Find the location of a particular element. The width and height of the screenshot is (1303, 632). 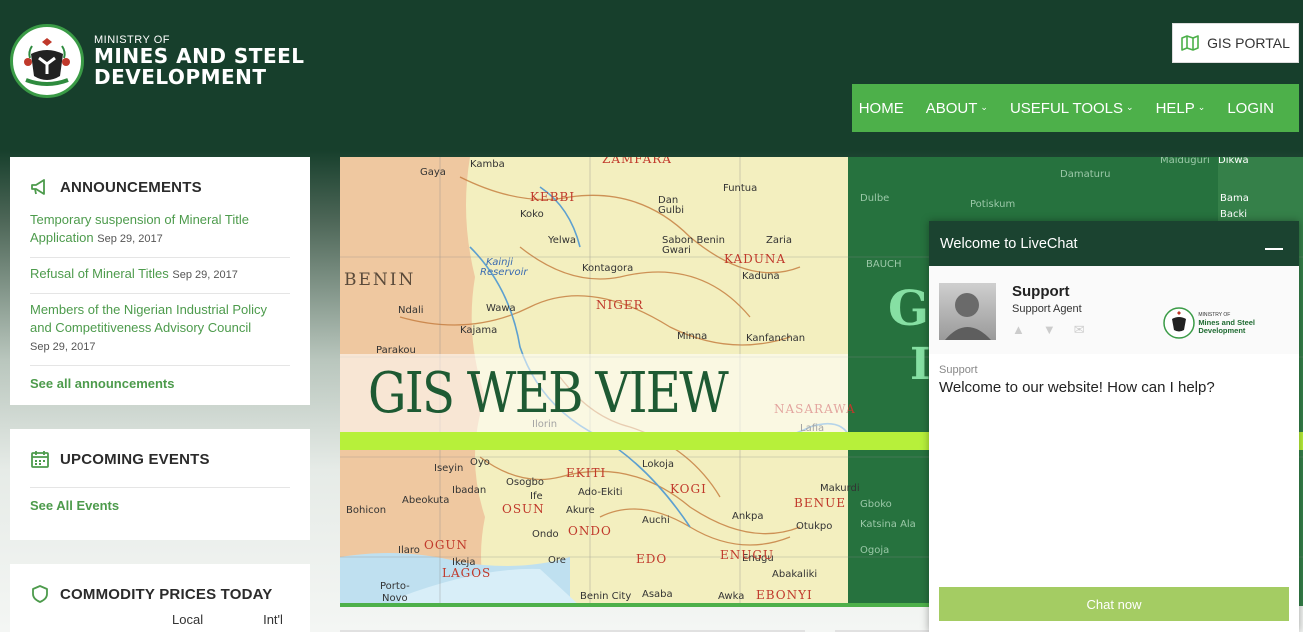

message-text: Welcome to our website! How can I help? is located at coordinates (1077, 387).